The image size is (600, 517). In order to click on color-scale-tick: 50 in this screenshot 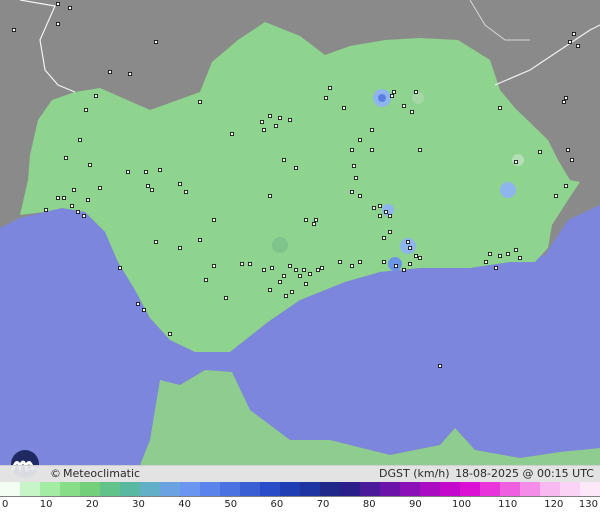, I will do `click(231, 504)`.